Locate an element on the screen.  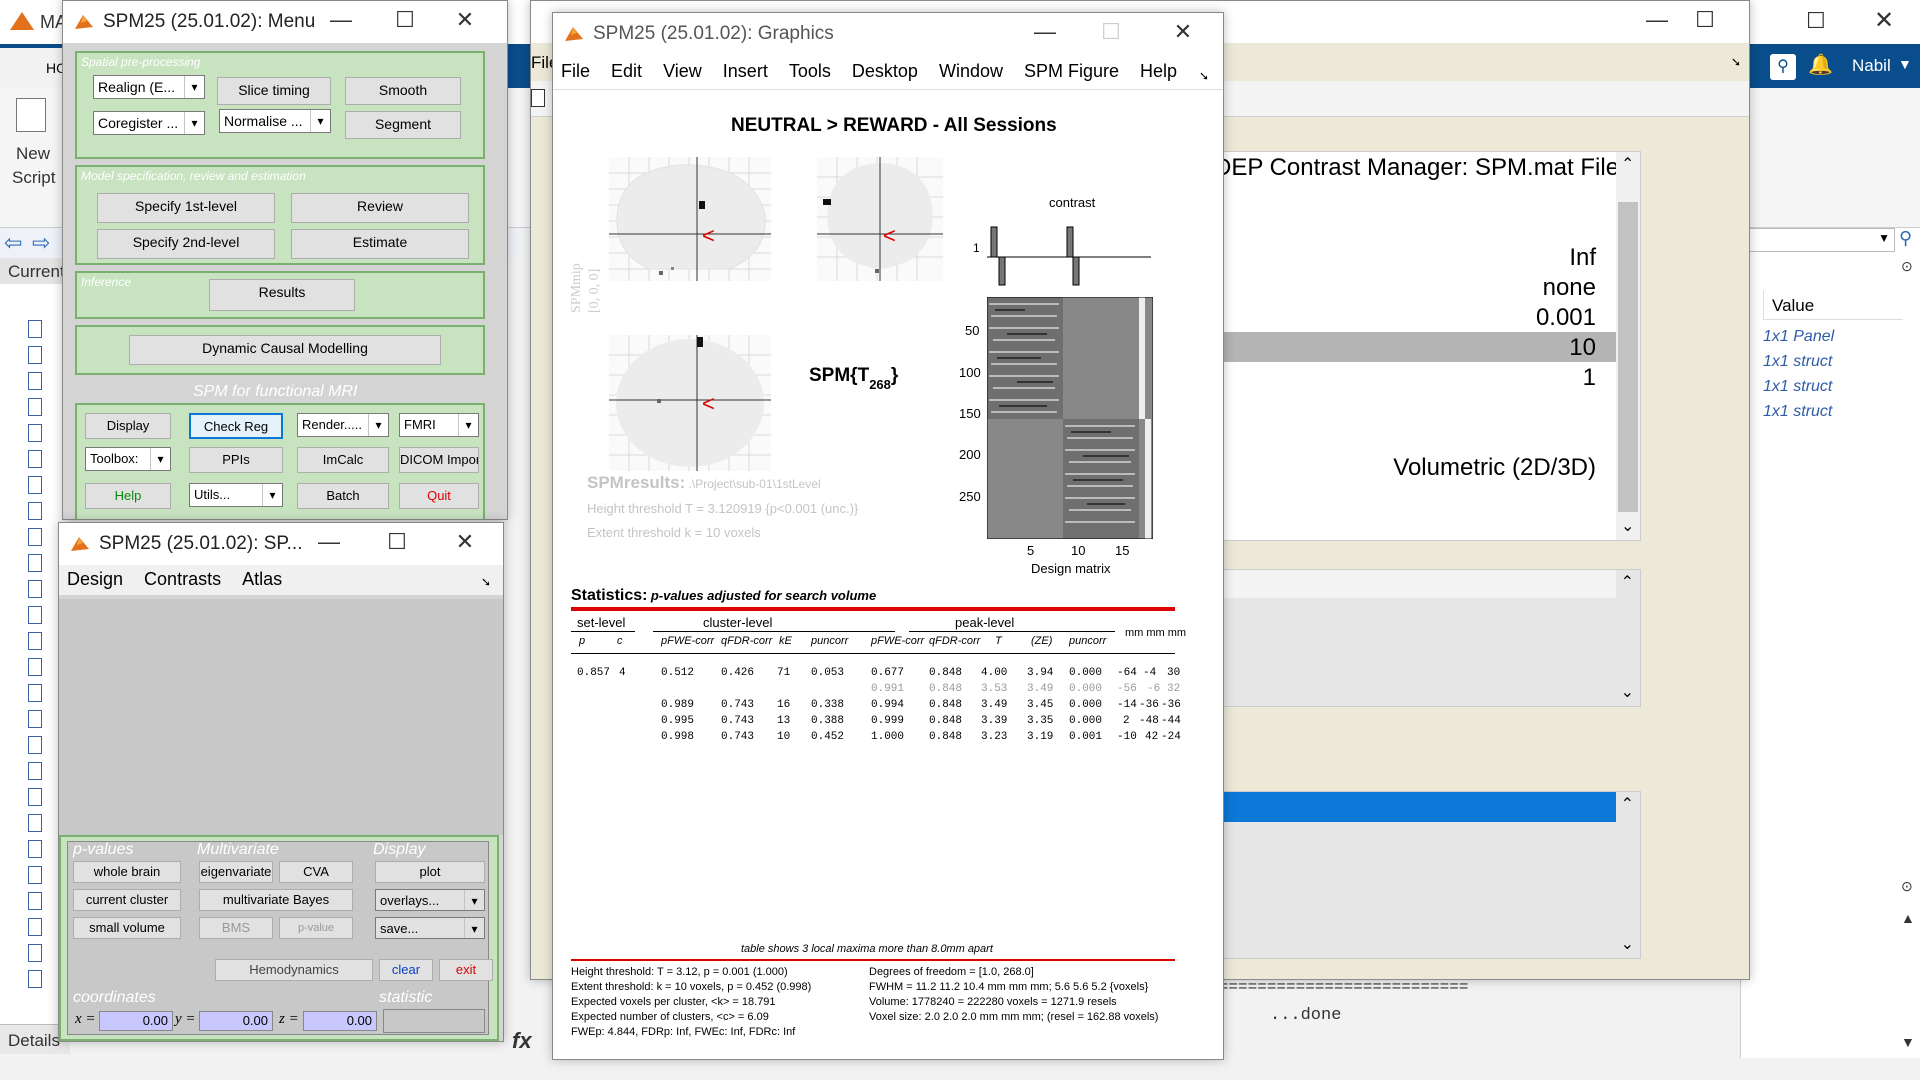
workspace-search-icon: ⚲ is located at coordinates (1905, 238).